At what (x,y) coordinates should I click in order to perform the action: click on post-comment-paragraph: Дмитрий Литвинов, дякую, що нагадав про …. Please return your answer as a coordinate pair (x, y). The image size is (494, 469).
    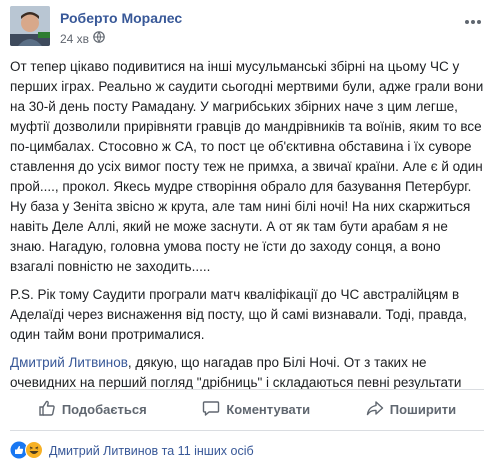
    Looking at the image, I should click on (247, 373).